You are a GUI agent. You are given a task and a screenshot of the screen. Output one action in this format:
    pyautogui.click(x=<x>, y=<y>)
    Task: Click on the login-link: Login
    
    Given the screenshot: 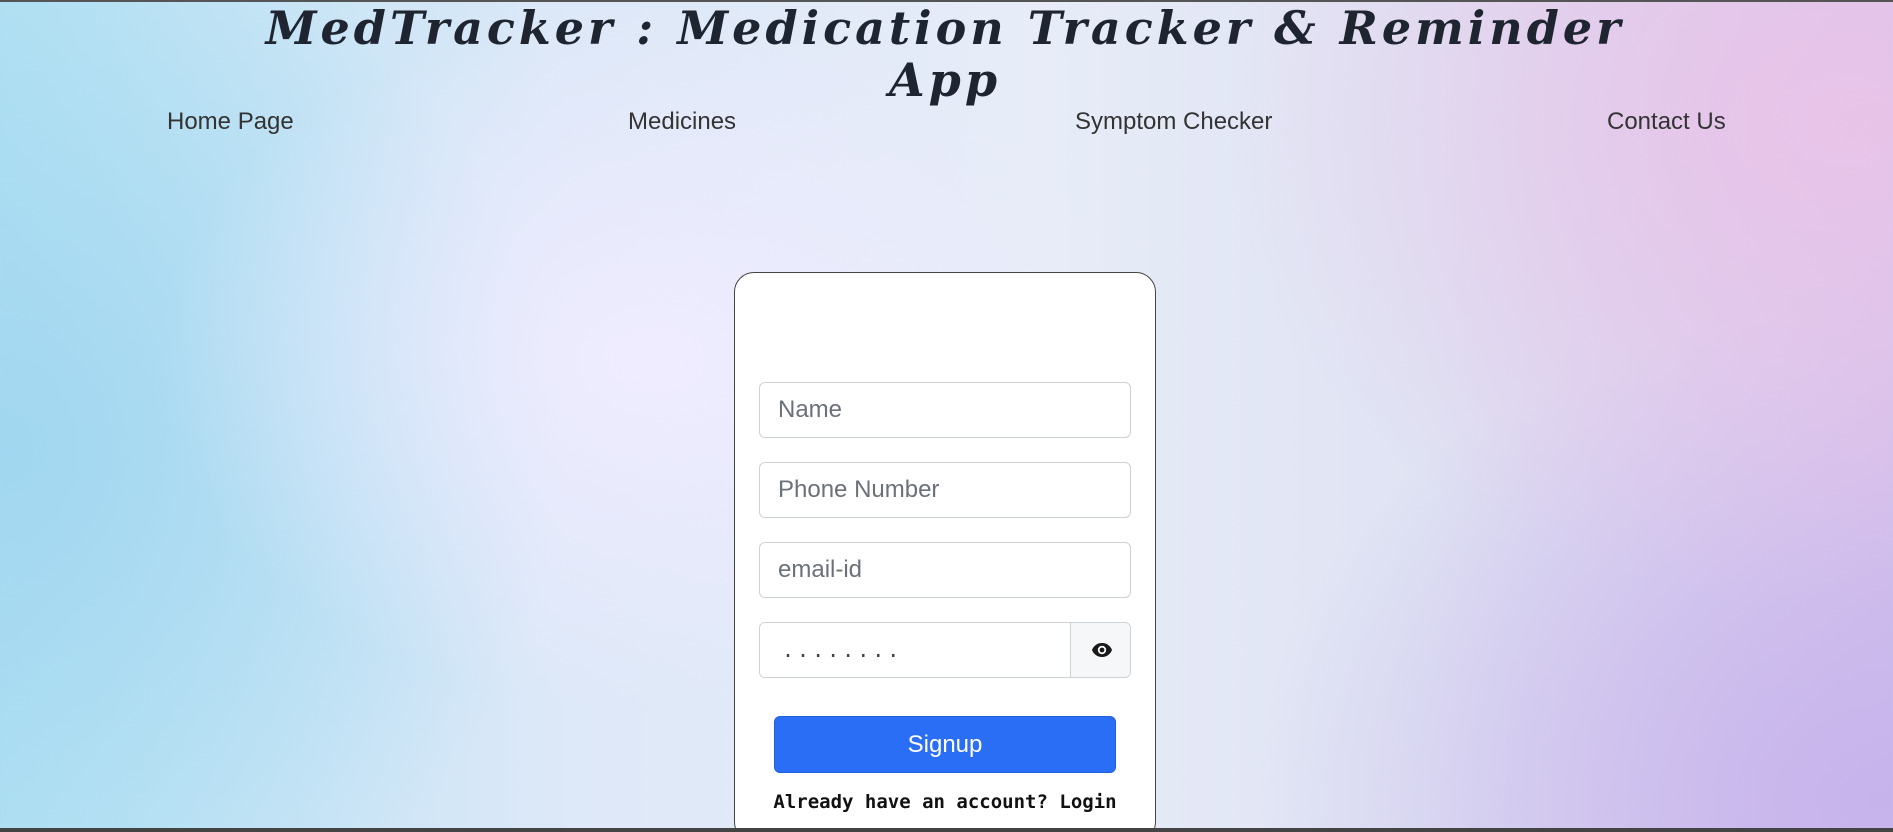 What is the action you would take?
    pyautogui.click(x=1087, y=802)
    